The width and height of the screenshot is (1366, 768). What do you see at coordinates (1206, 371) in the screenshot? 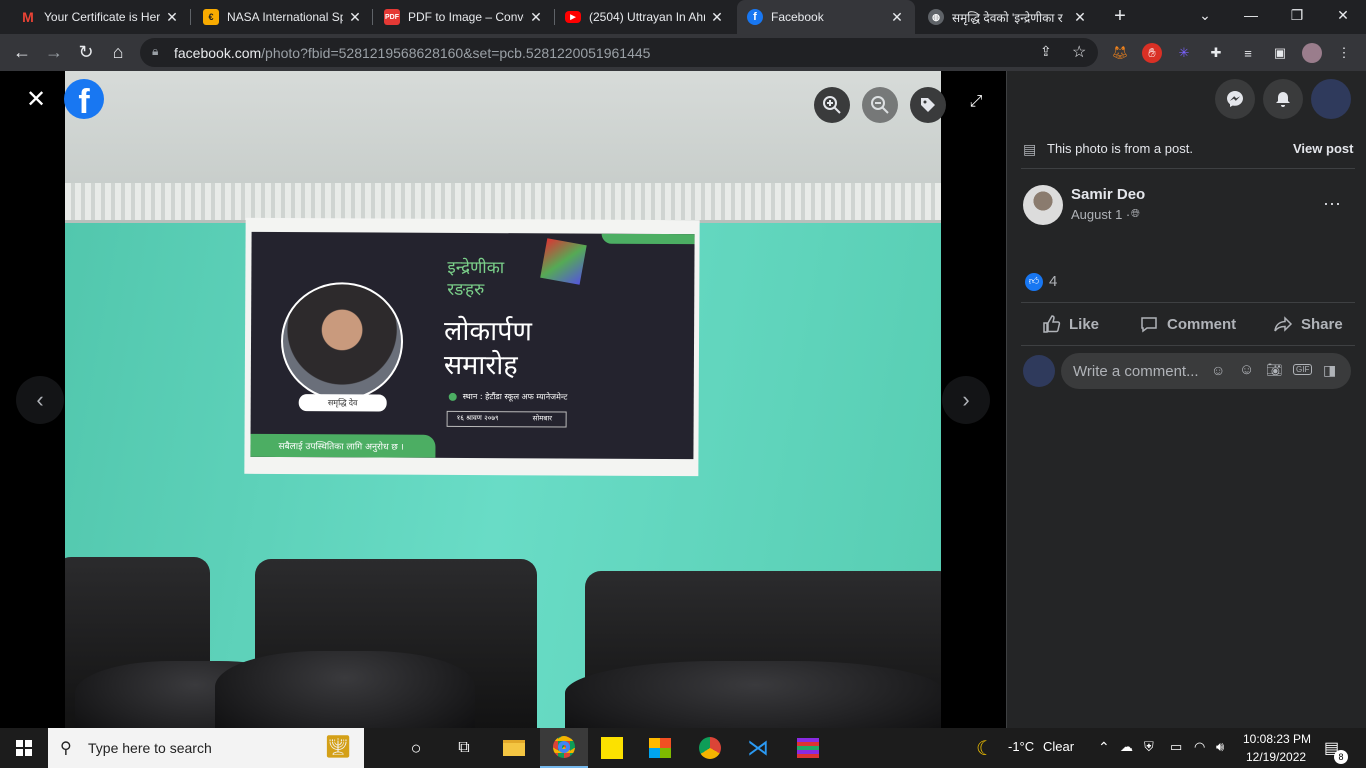
I see `comment-input: Write a comment... ☺ ☺ 📷︎ GIF ◨` at bounding box center [1206, 371].